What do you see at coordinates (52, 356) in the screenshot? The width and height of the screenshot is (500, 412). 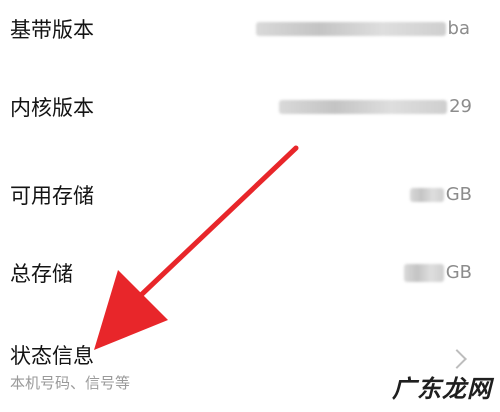 I see `status-info-label: 状态信息` at bounding box center [52, 356].